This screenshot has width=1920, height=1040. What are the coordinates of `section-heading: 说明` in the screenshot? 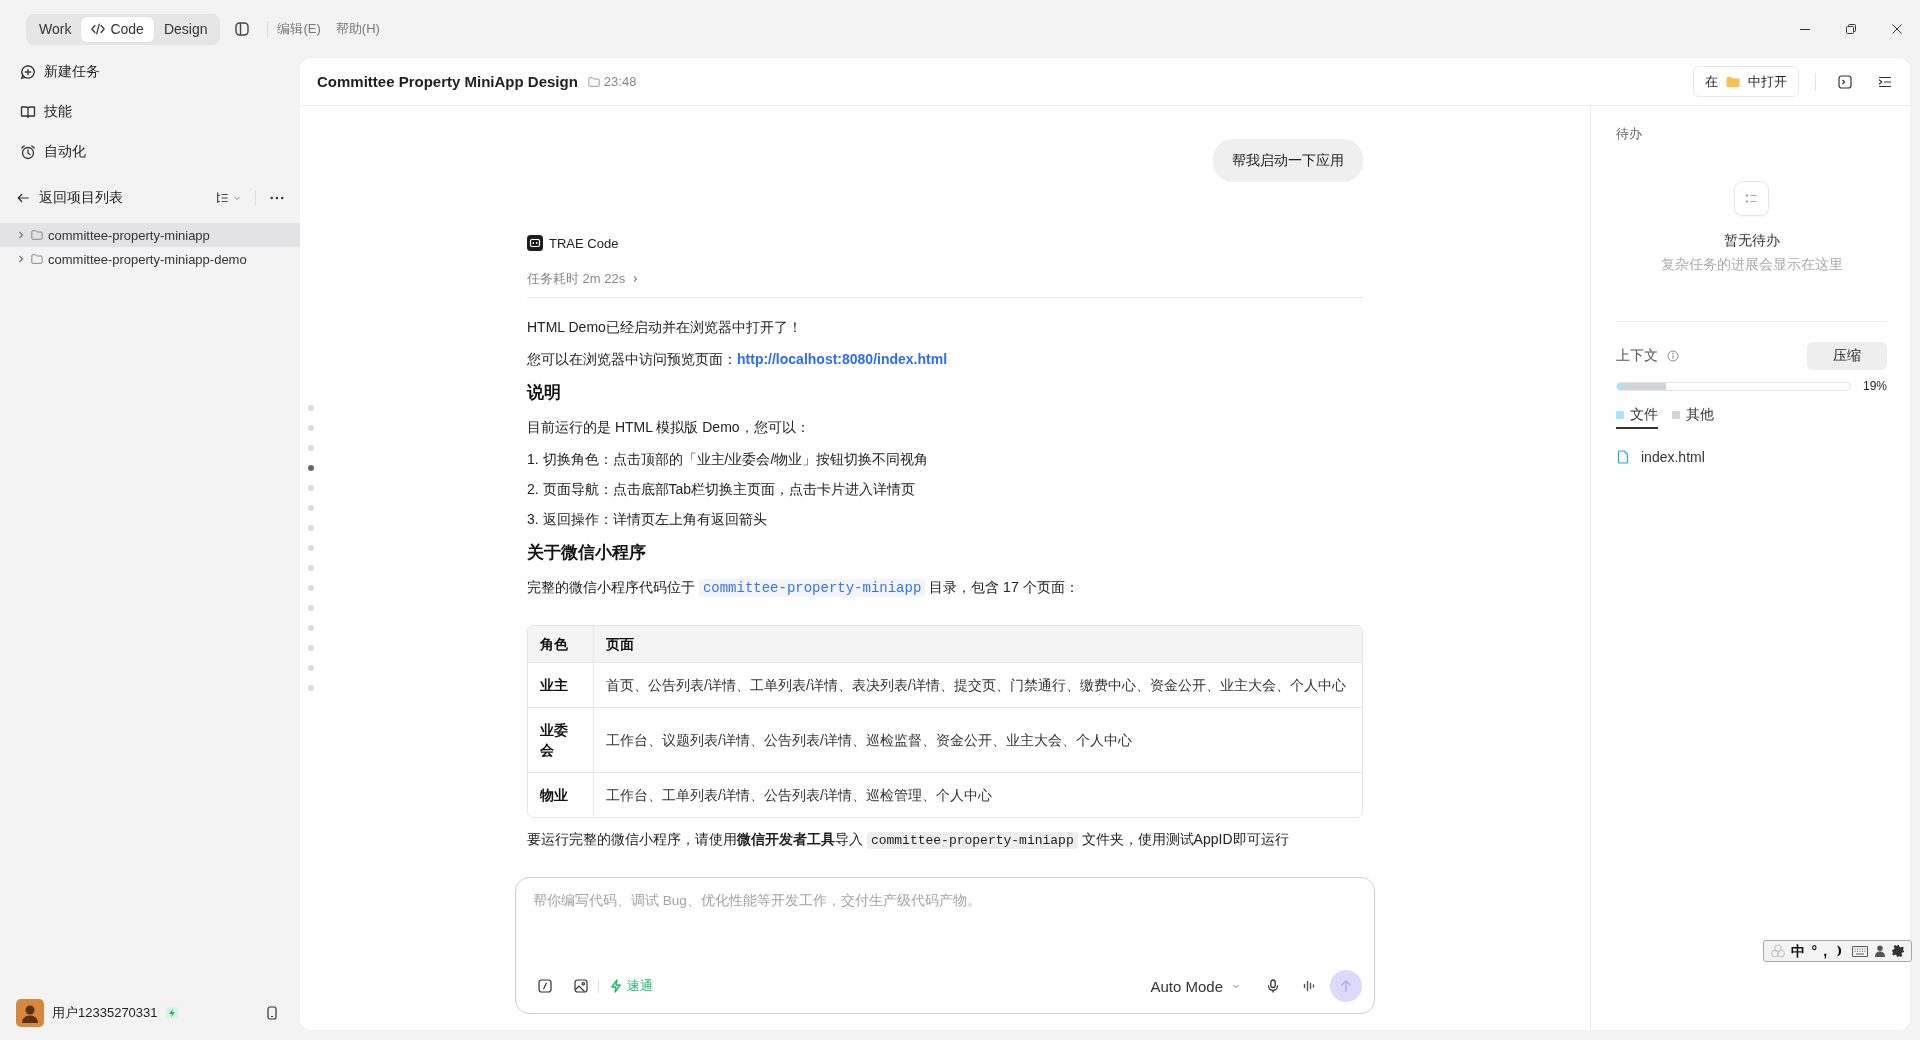 It's located at (544, 393).